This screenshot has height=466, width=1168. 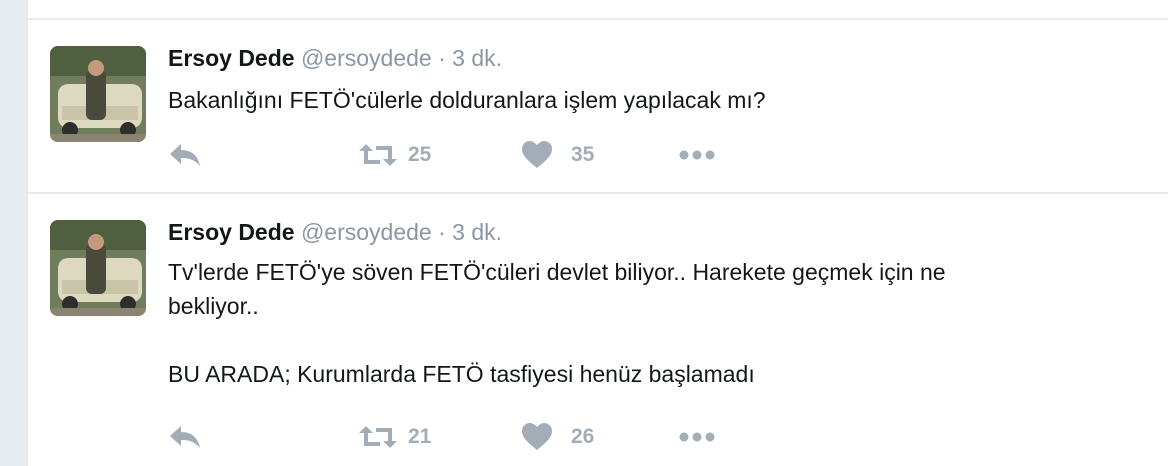 I want to click on like-button: 35, so click(x=557, y=155).